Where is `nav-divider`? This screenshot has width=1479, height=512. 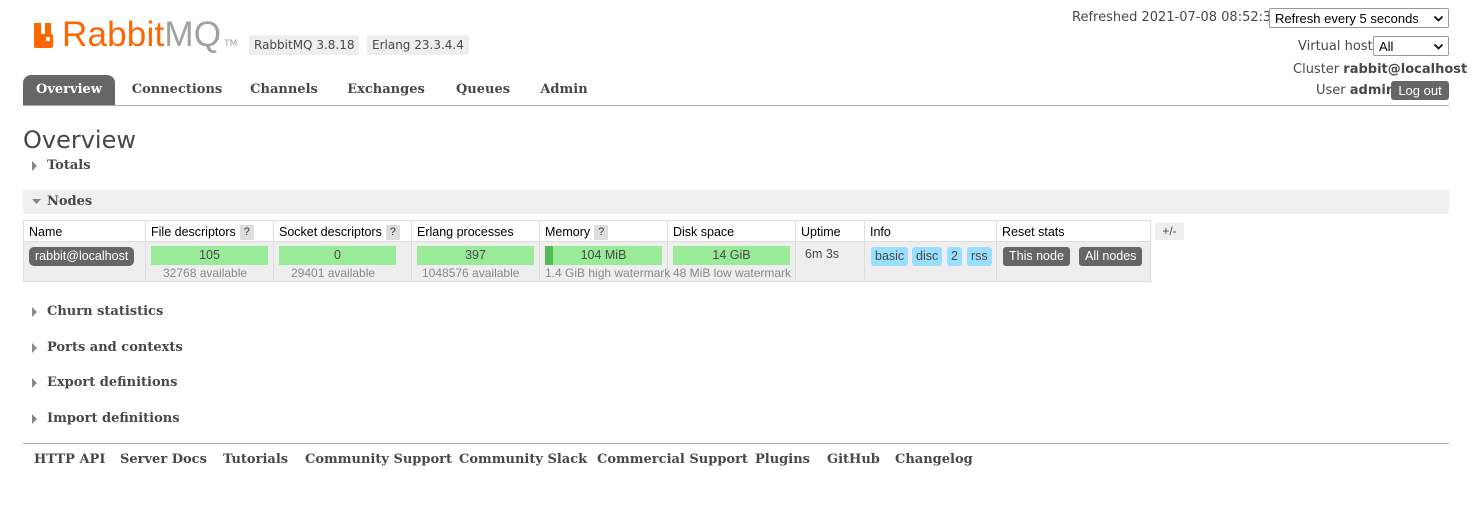 nav-divider is located at coordinates (736, 105).